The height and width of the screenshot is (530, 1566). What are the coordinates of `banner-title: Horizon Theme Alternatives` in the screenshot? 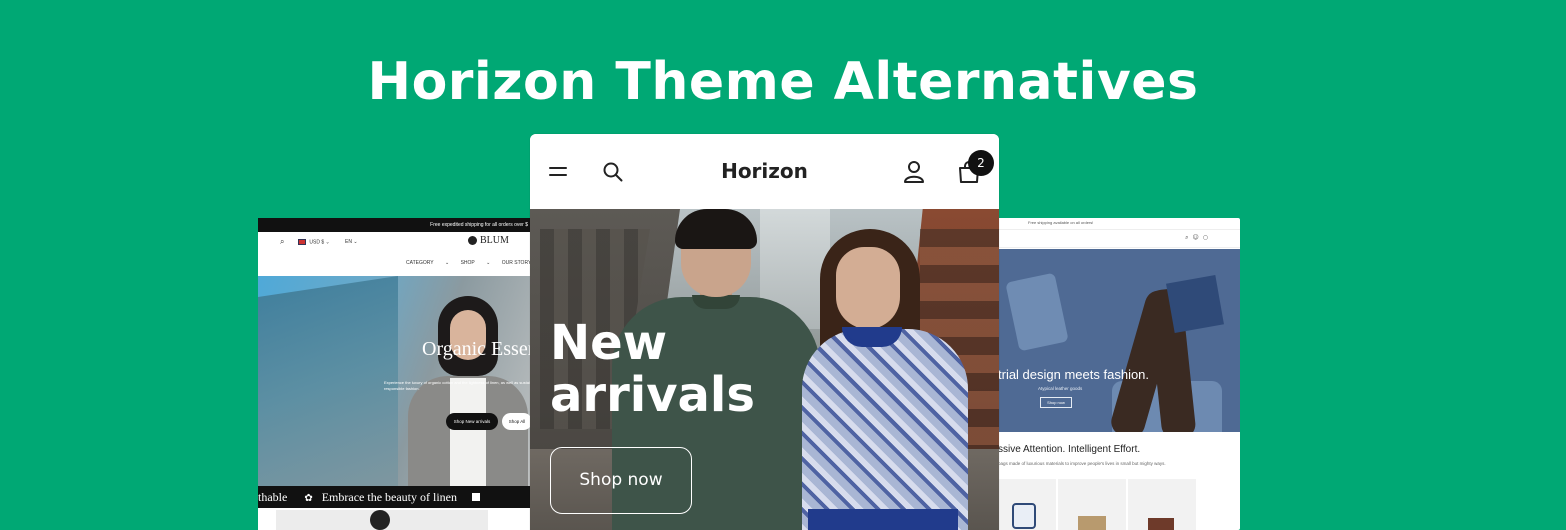 It's located at (783, 82).